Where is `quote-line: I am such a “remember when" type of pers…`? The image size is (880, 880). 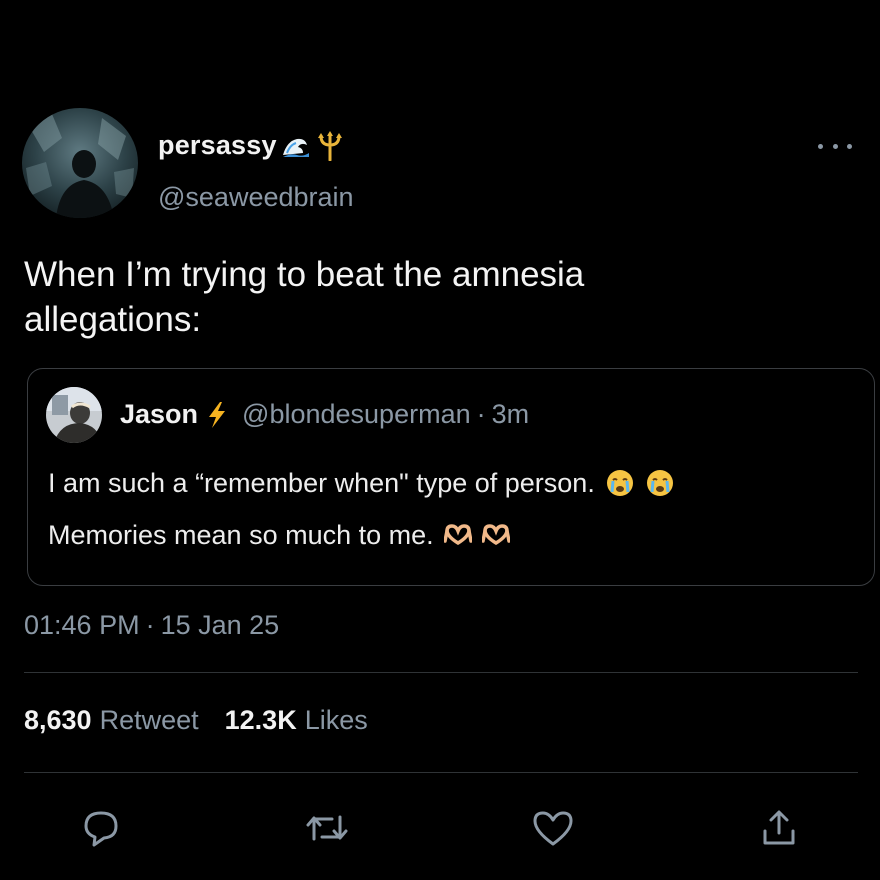 quote-line: I am such a “remember when" type of pers… is located at coordinates (448, 483).